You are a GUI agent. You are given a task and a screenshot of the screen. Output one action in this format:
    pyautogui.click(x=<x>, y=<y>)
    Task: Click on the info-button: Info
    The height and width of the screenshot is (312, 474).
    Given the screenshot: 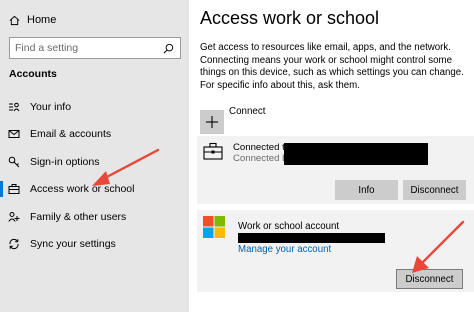 What is the action you would take?
    pyautogui.click(x=366, y=190)
    